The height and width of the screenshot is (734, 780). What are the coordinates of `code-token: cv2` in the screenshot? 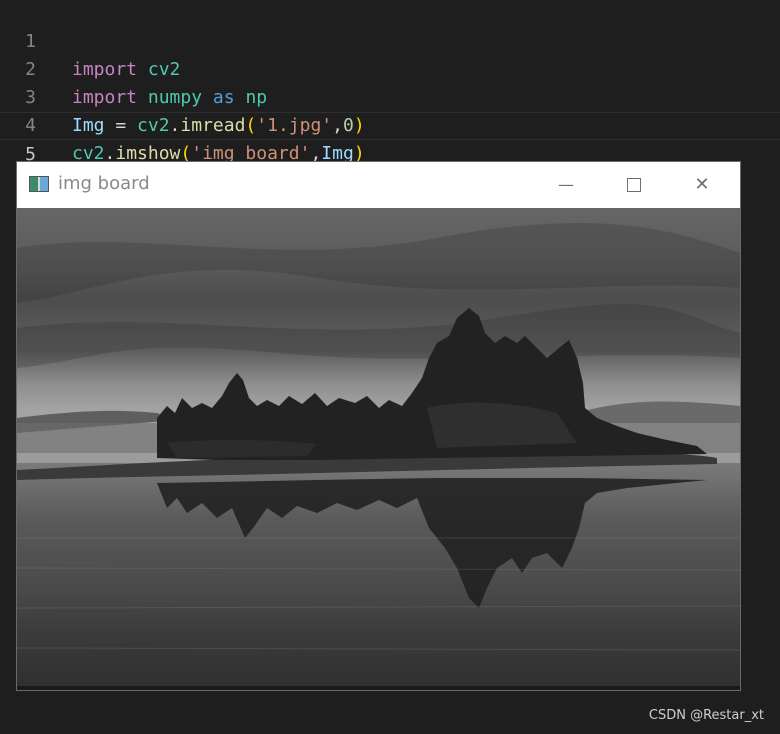 It's located at (88, 153).